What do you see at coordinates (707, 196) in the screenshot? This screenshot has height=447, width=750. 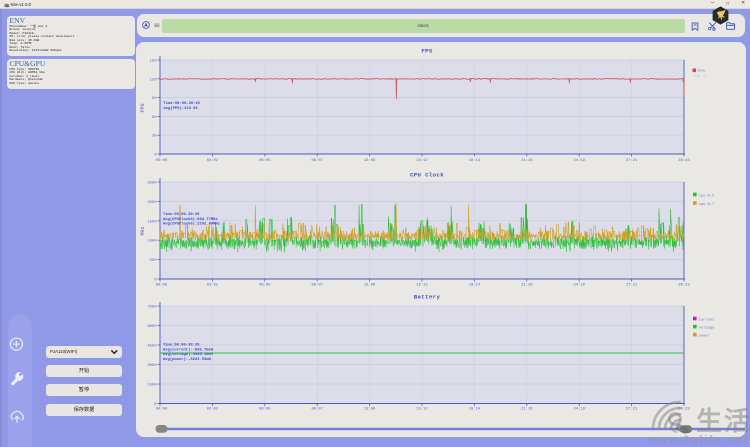 I see `svg-text: cpu:0-5` at bounding box center [707, 196].